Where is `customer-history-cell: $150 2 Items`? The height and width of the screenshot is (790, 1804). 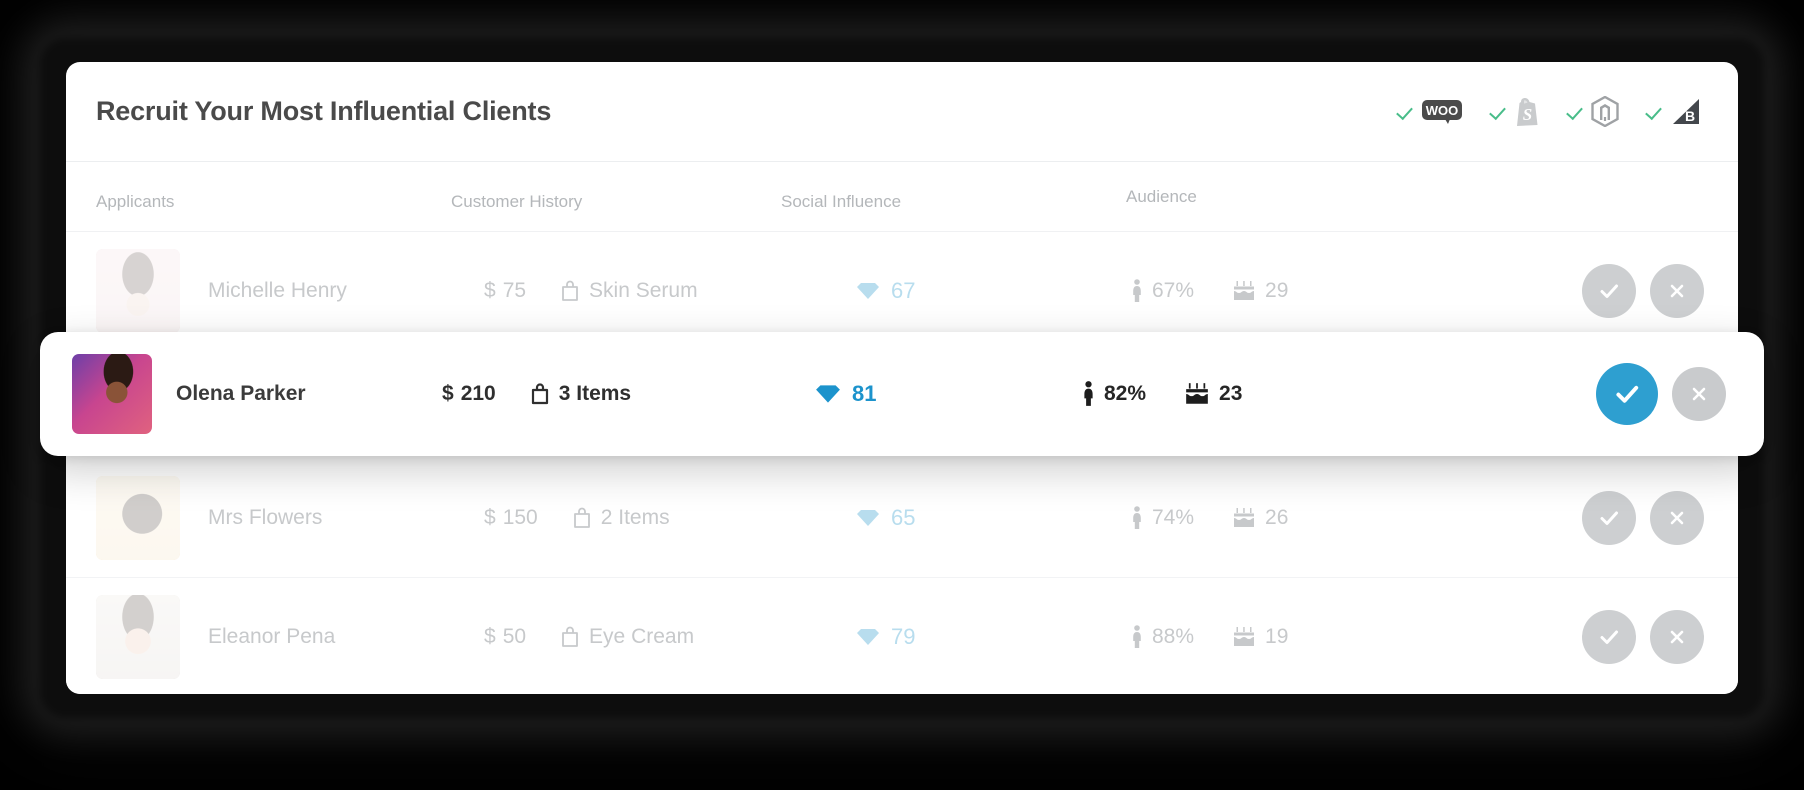 customer-history-cell: $150 2 Items is located at coordinates (577, 518).